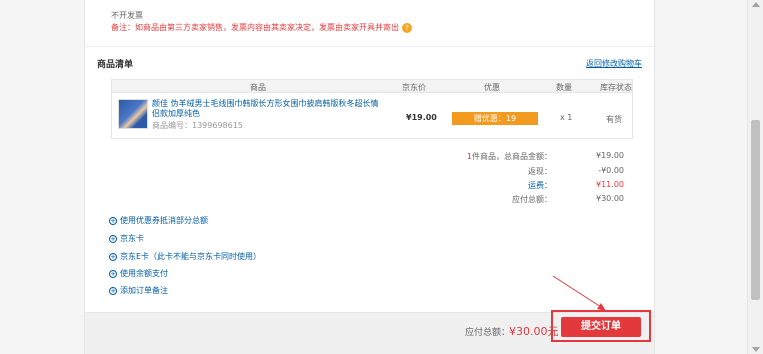  Describe the element at coordinates (610, 198) in the screenshot. I see `payable-value: ¥30.00` at that location.